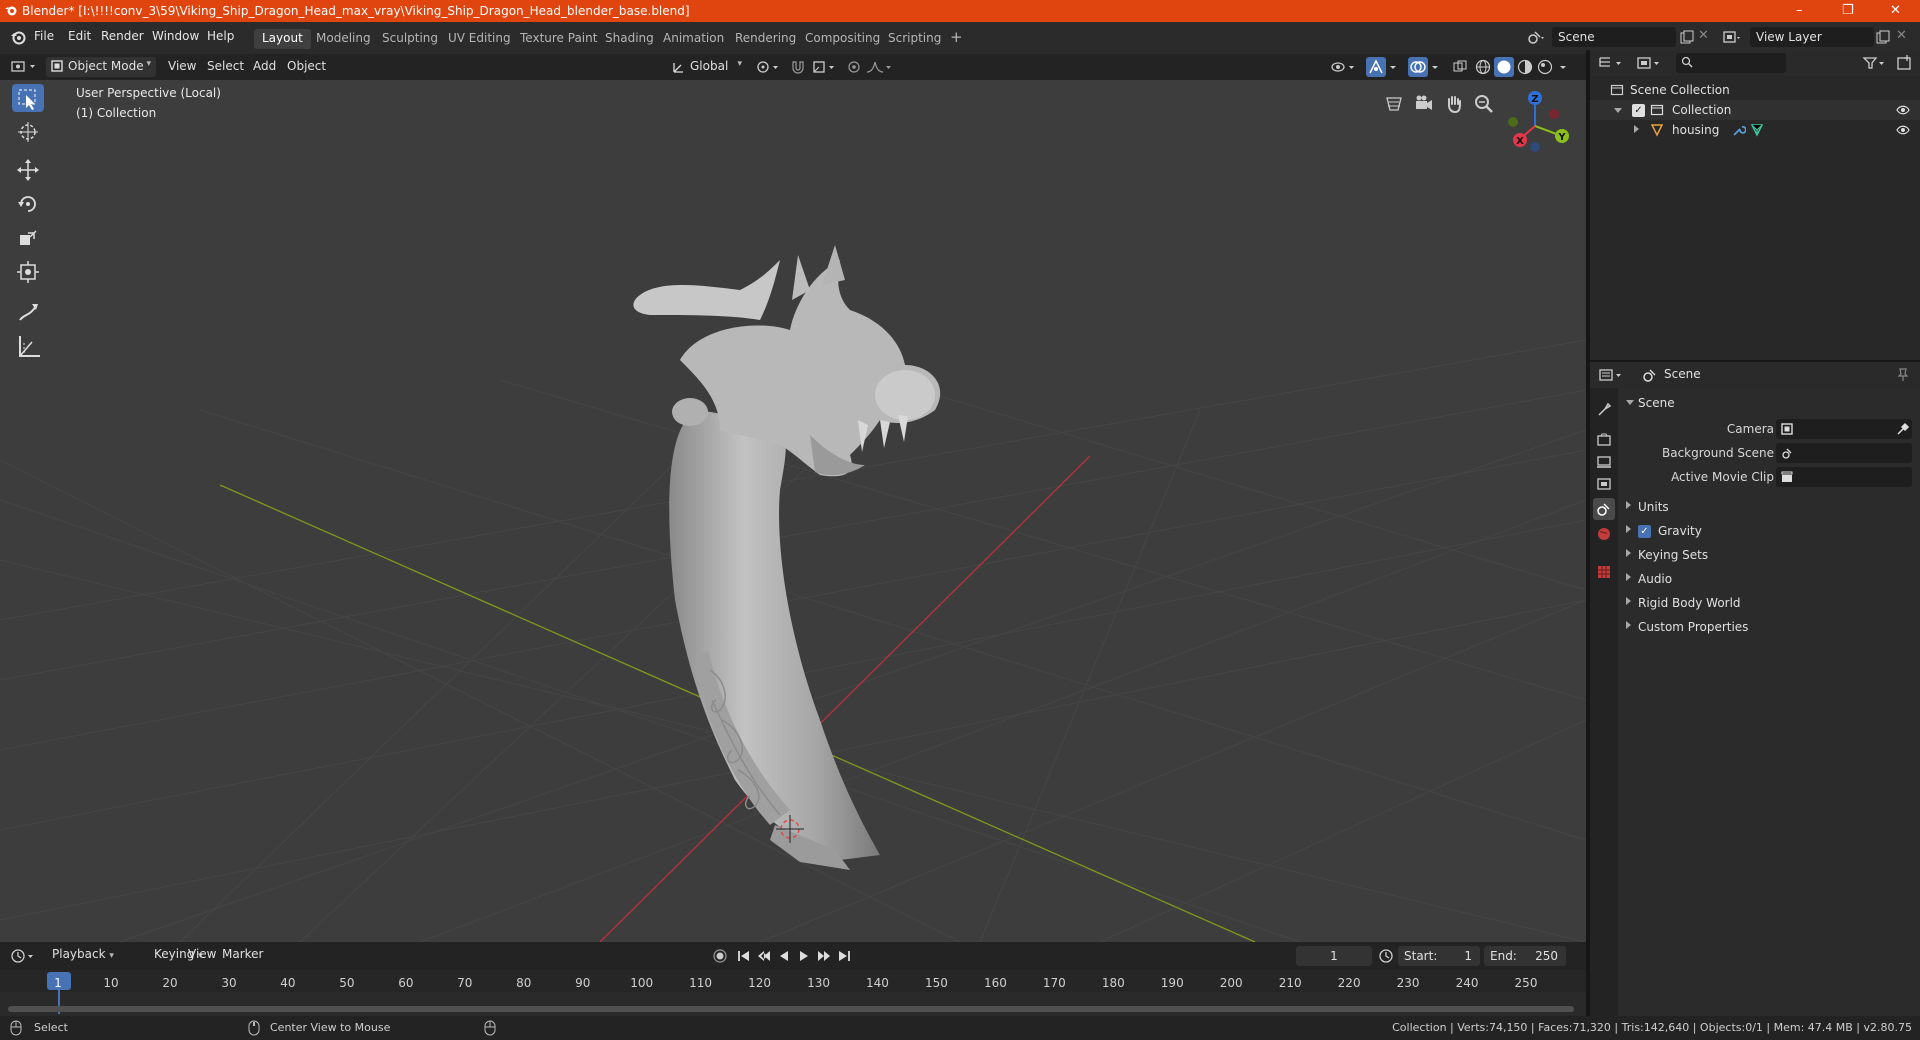 This screenshot has height=1040, width=1920. Describe the element at coordinates (1484, 104) in the screenshot. I see `zoom-view-icon` at that location.